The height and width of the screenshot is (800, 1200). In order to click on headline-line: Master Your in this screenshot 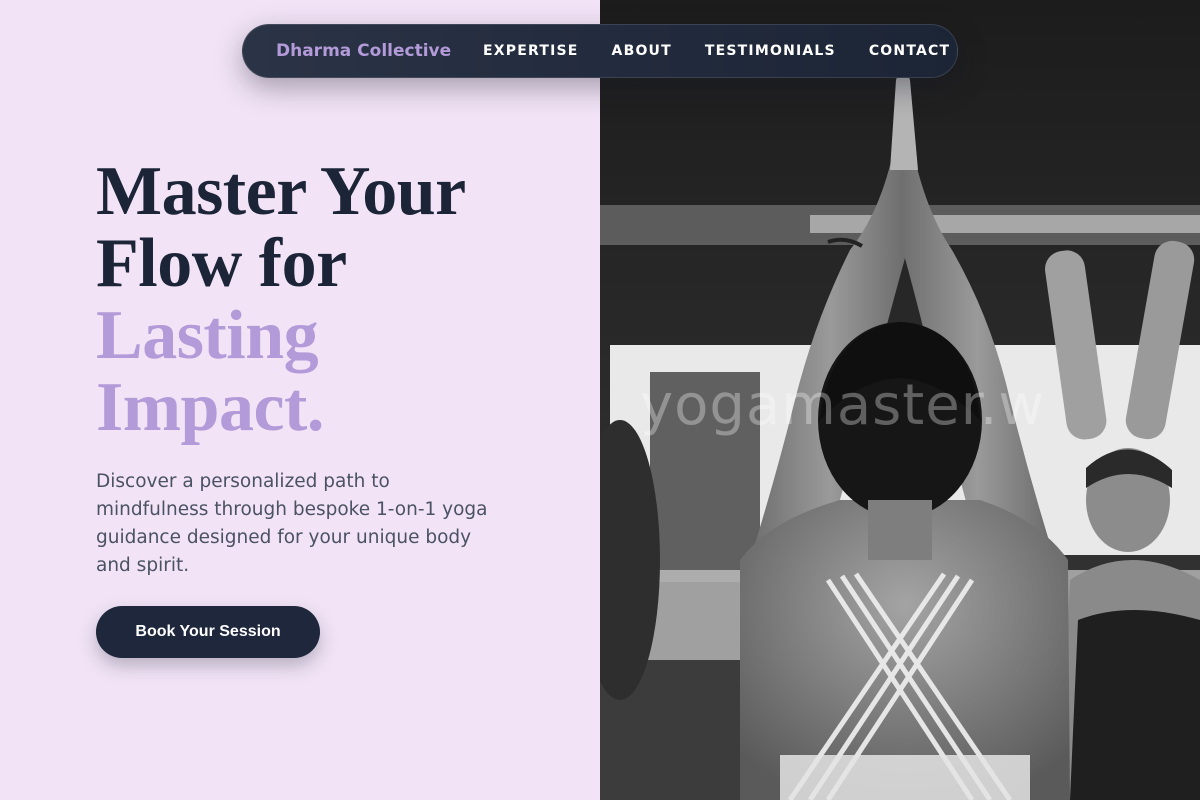, I will do `click(281, 191)`.